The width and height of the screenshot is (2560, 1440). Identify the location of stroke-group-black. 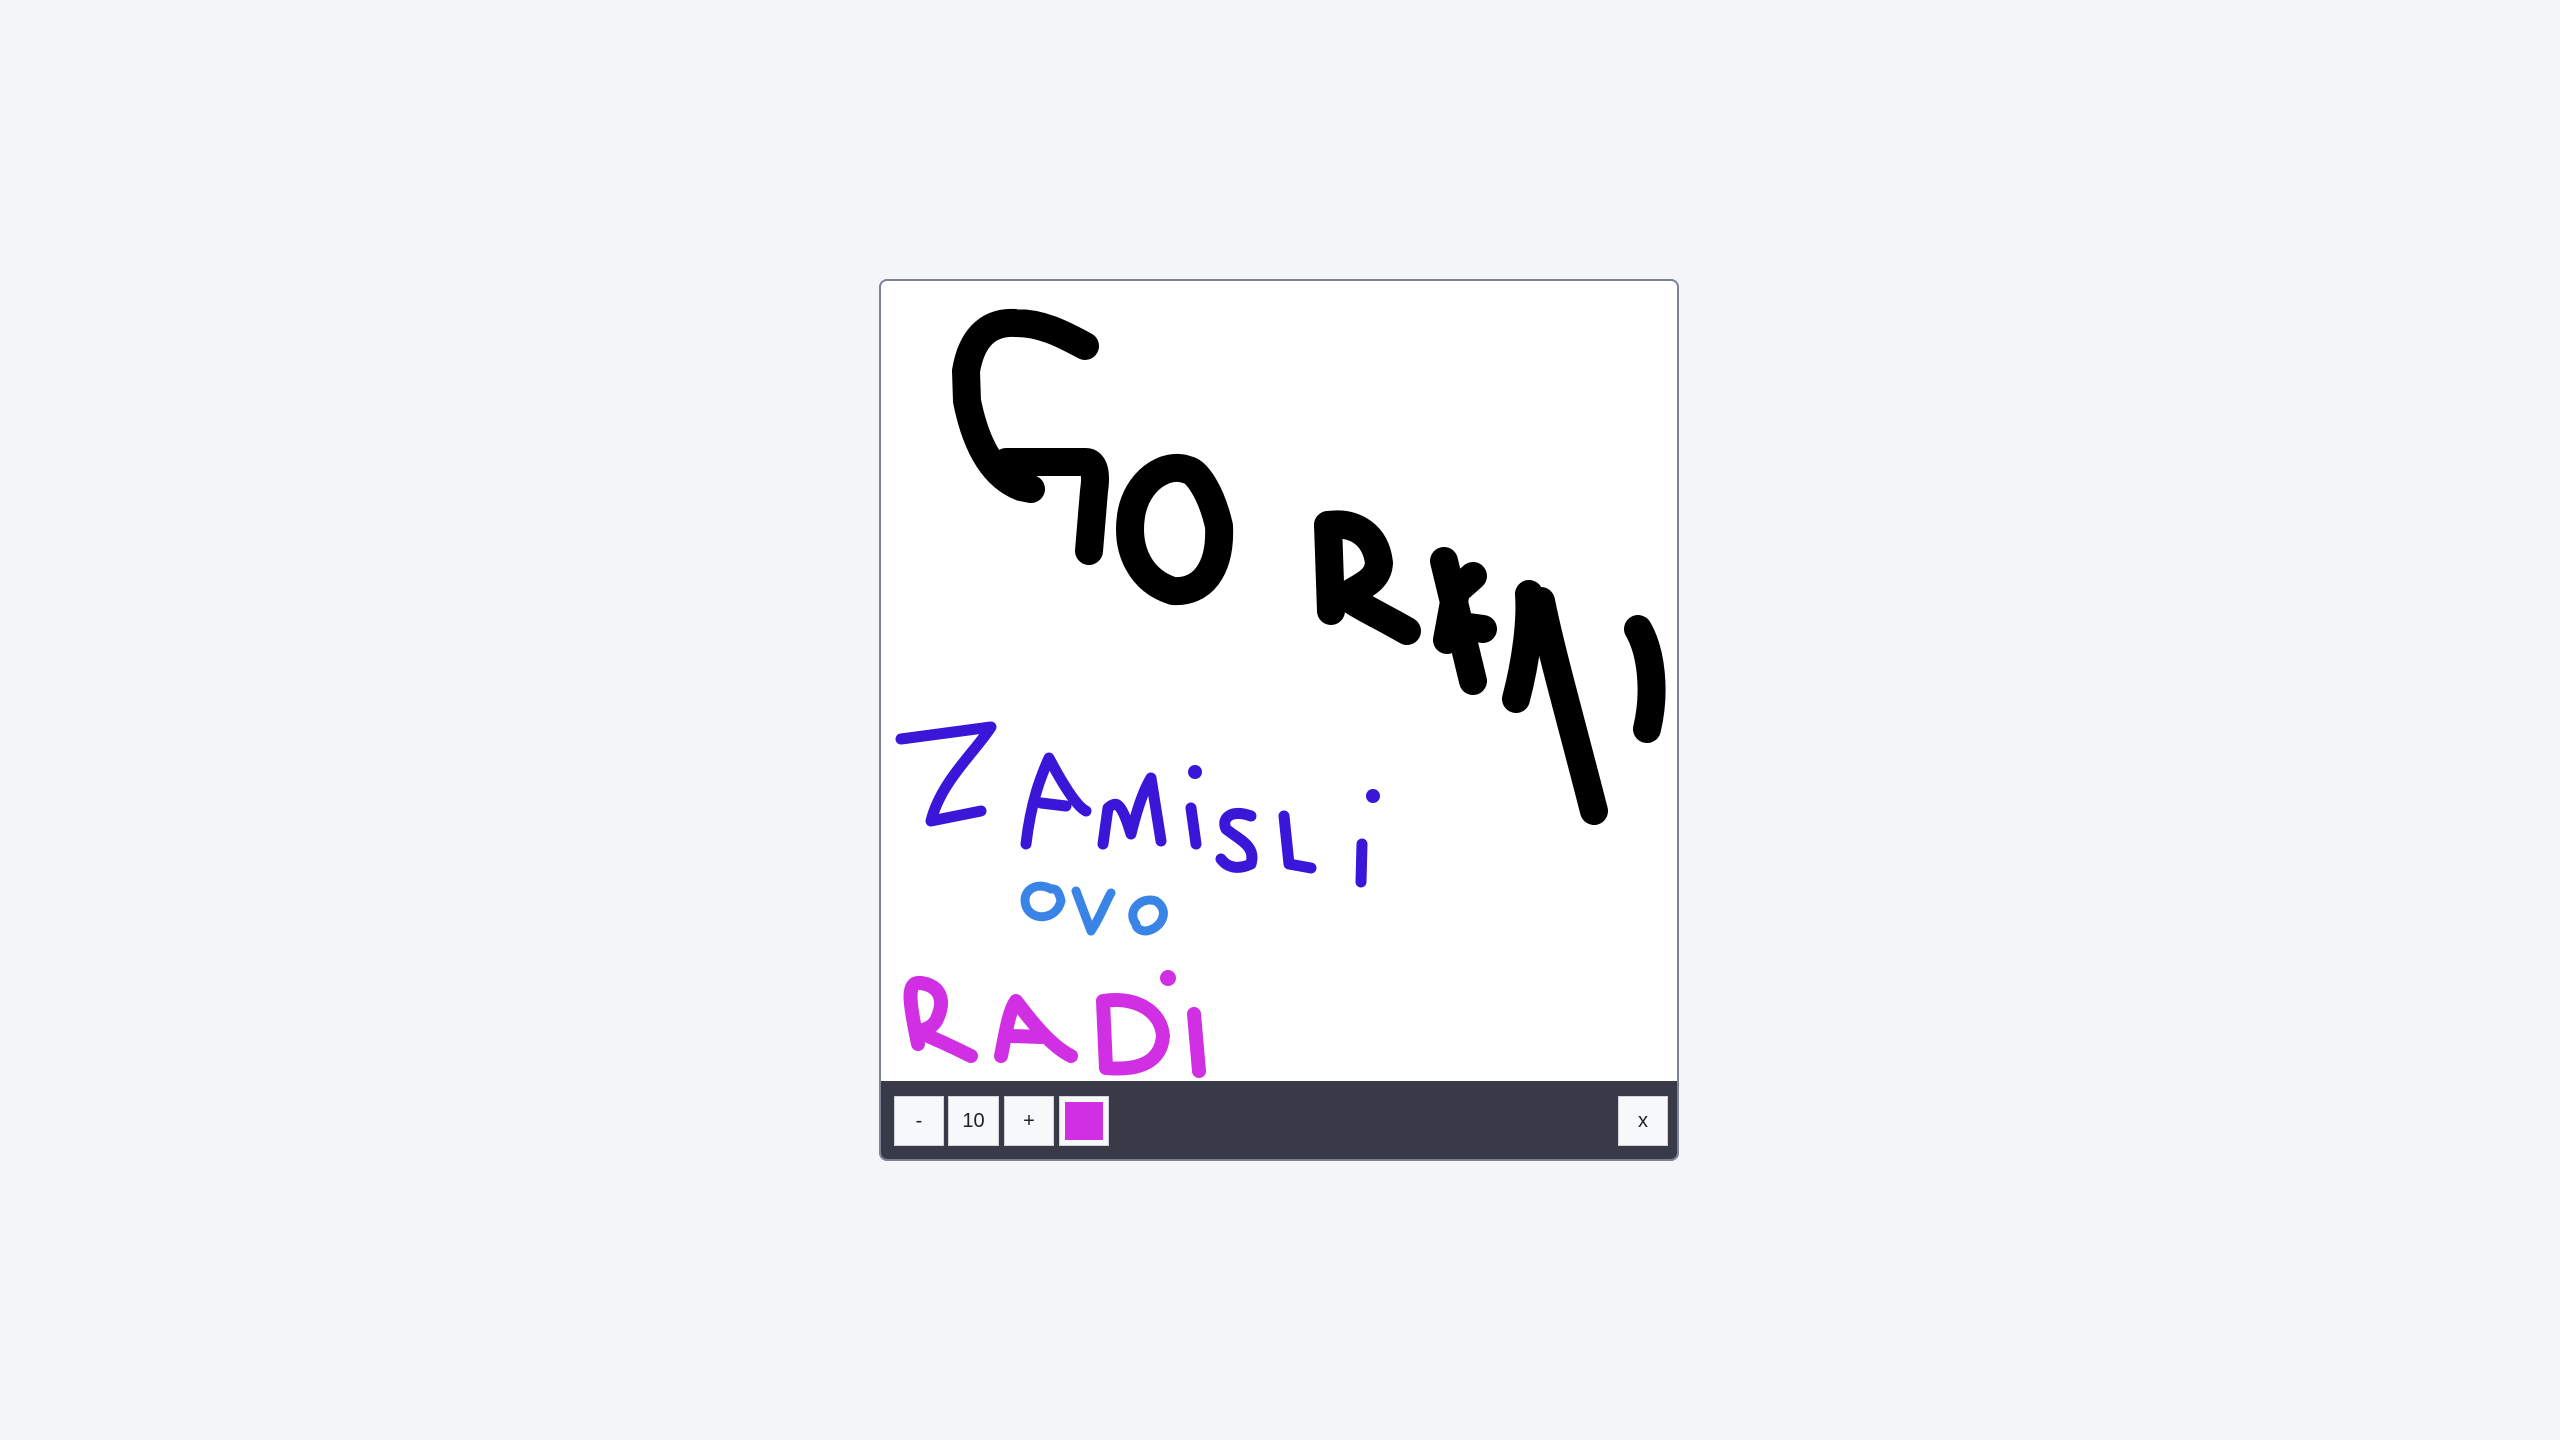
(1309, 566).